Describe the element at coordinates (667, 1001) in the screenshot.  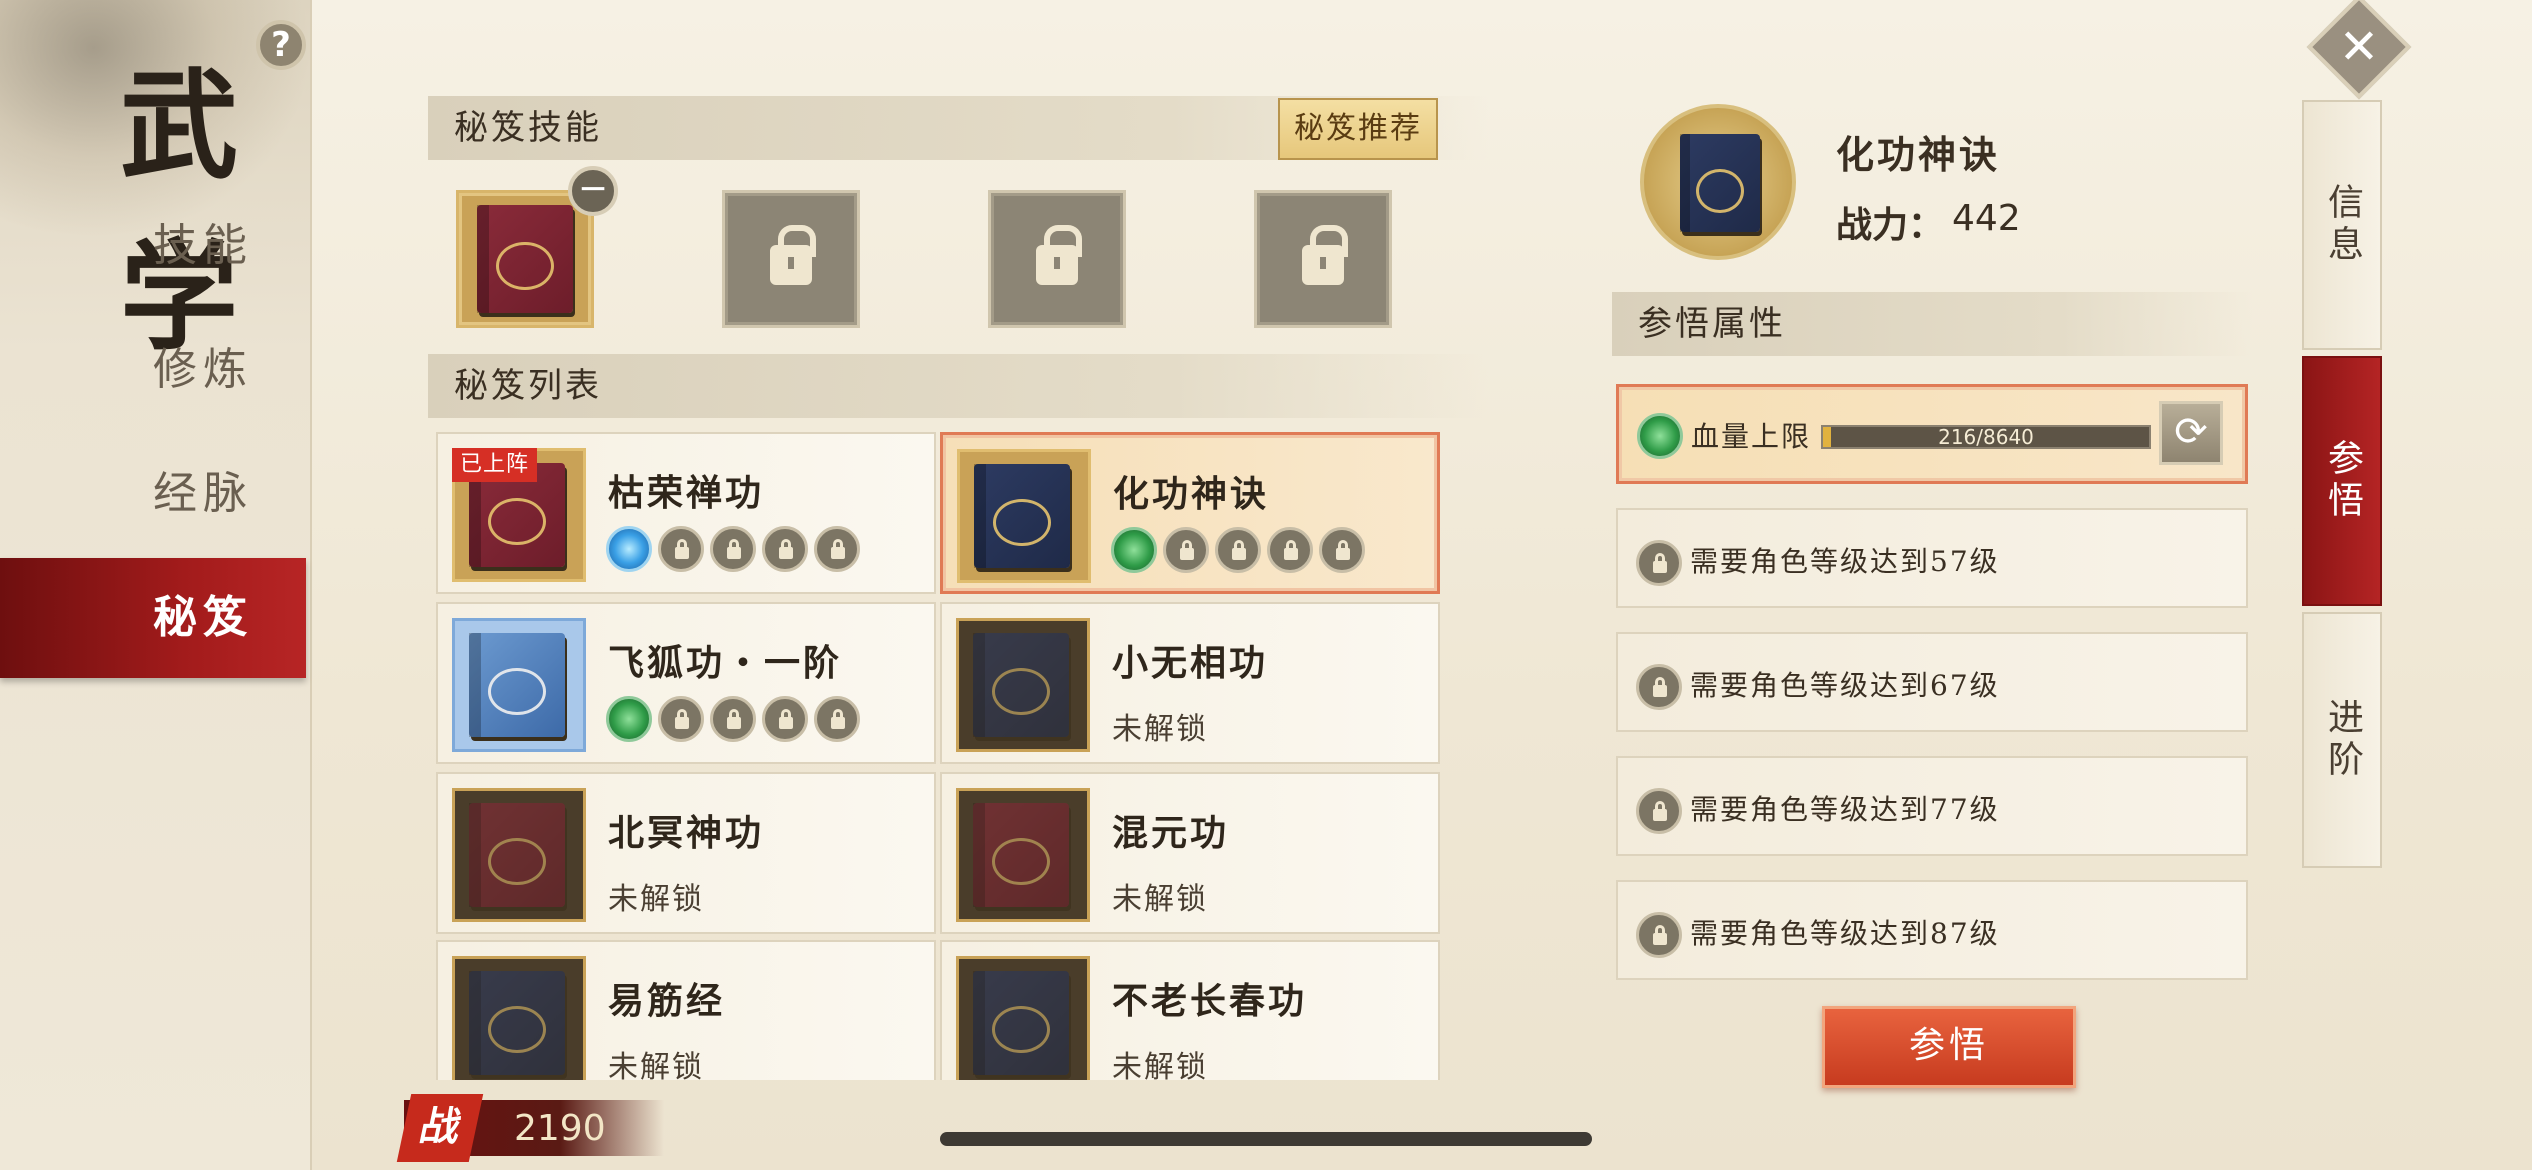
I see `manual-name: 易筋经` at that location.